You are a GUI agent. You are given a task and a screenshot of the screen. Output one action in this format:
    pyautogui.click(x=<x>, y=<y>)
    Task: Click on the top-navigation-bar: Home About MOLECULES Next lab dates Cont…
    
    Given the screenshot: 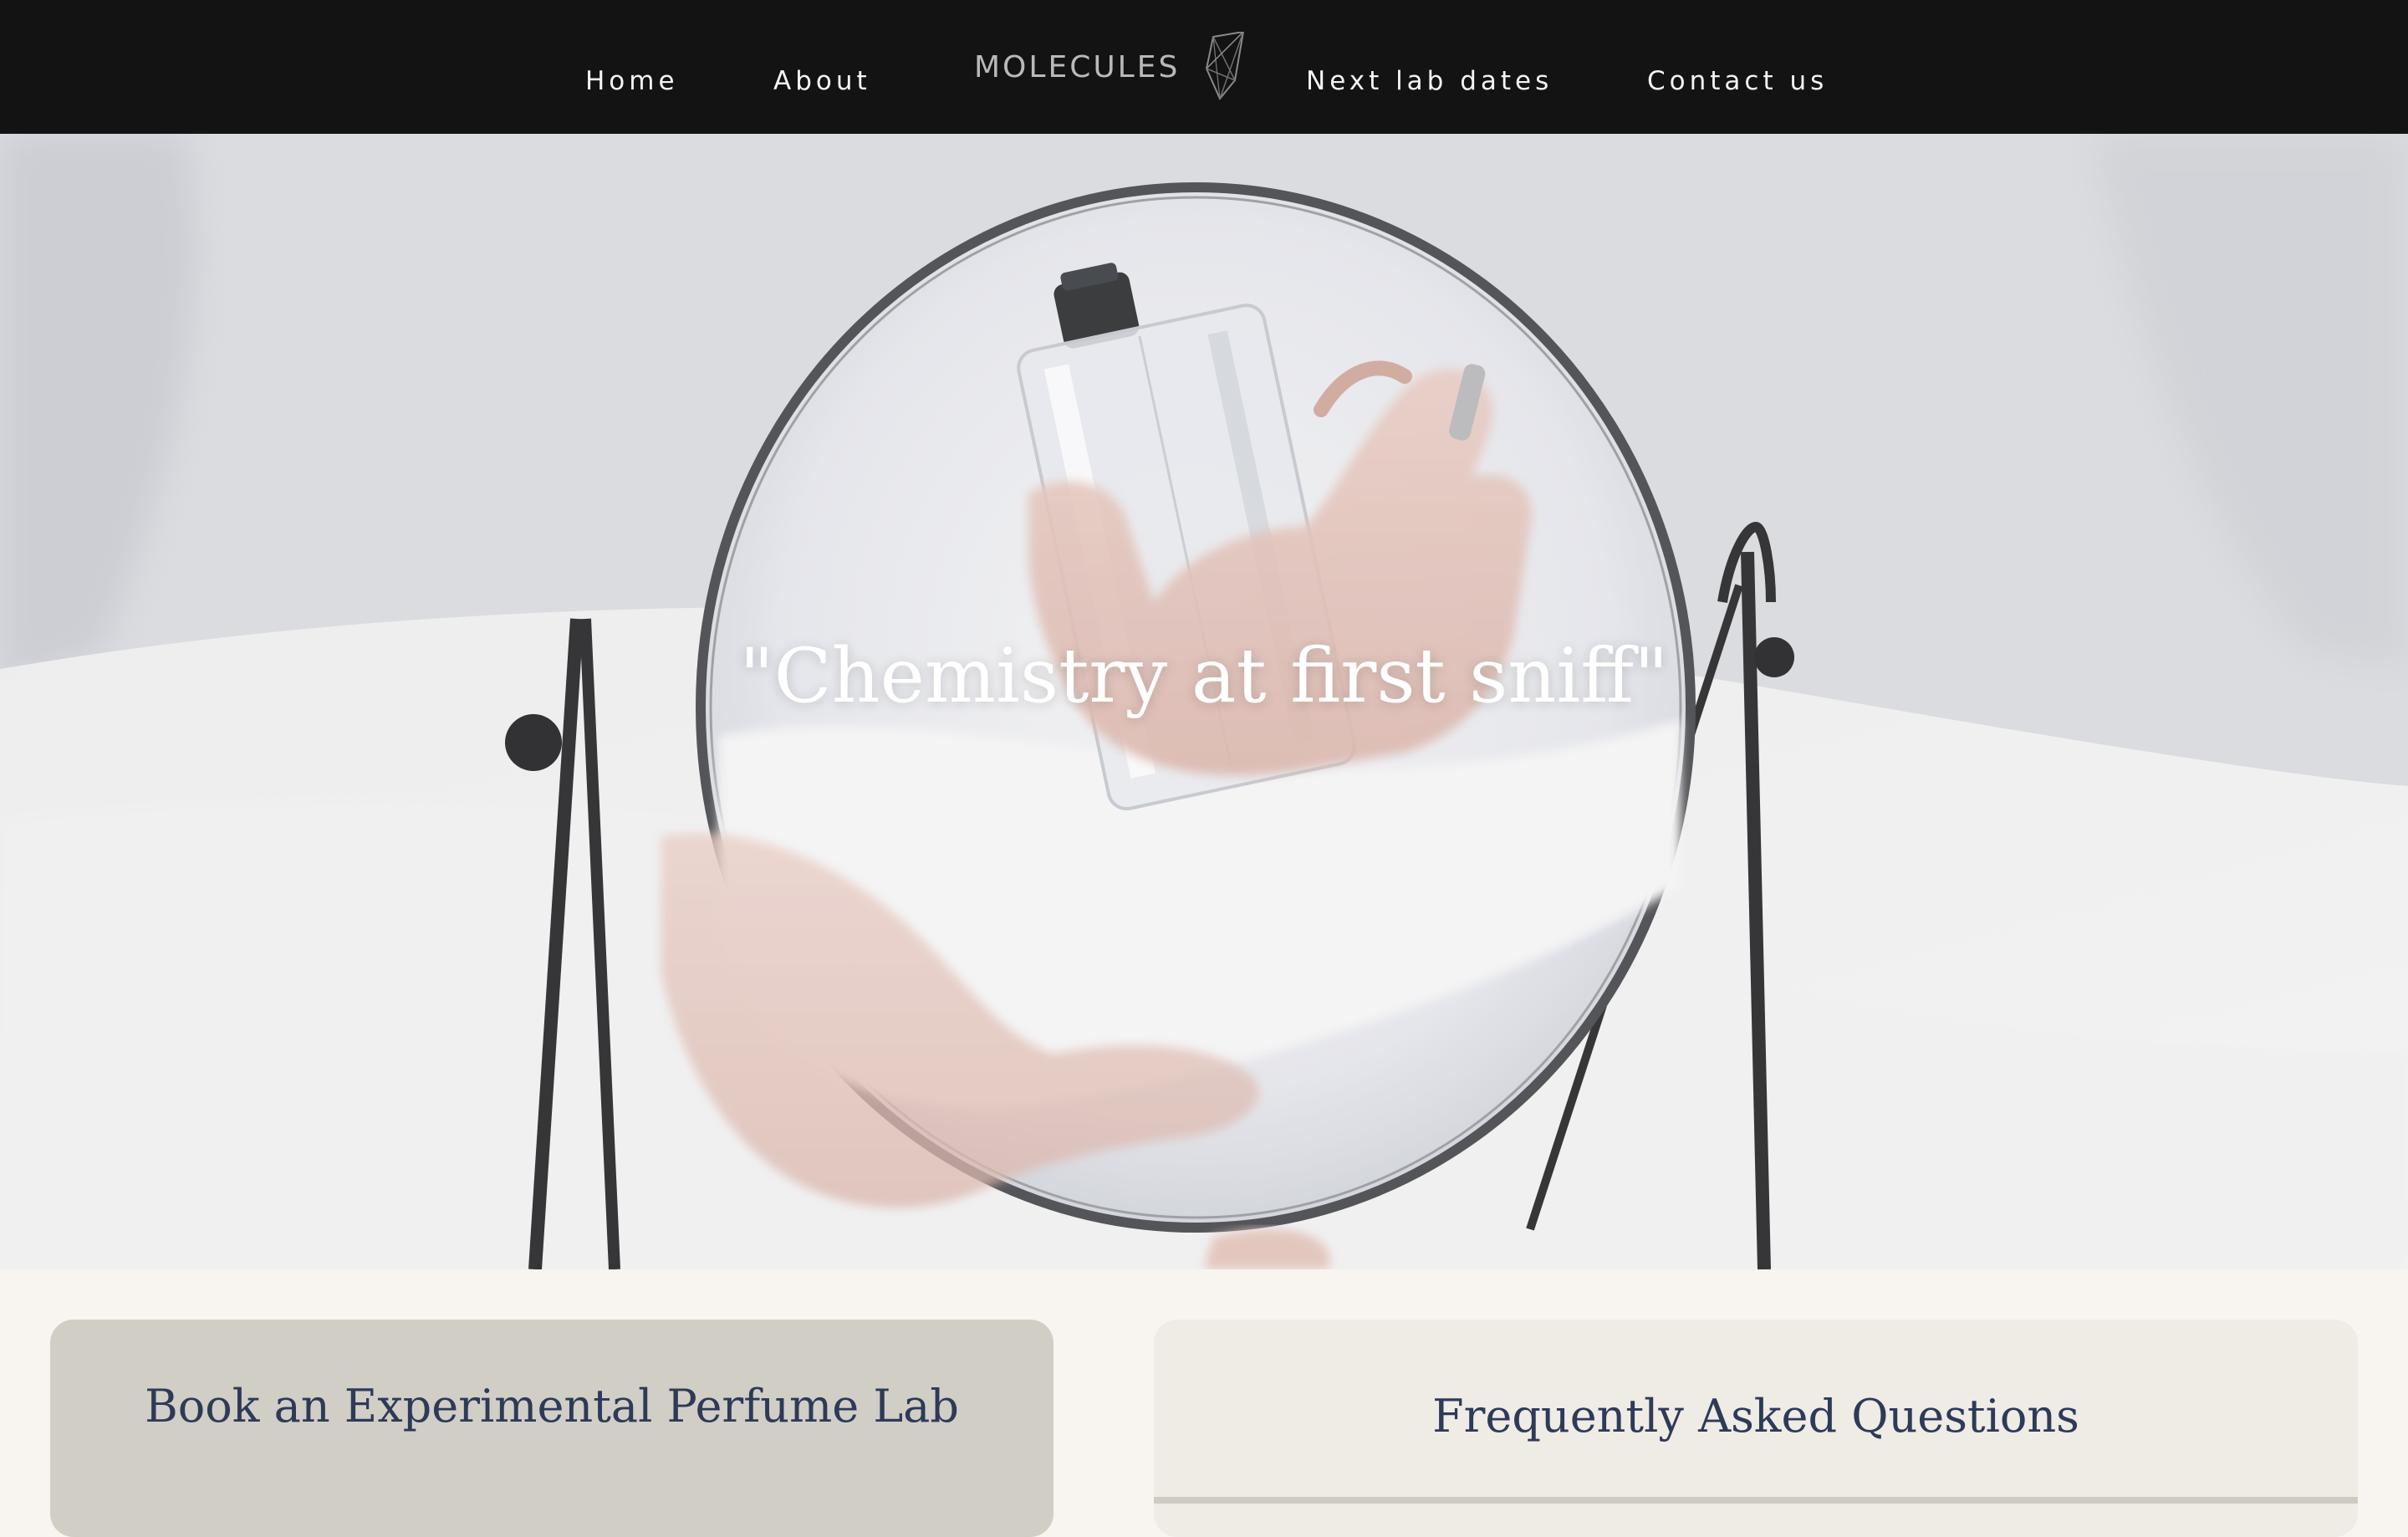 What is the action you would take?
    pyautogui.click(x=1204, y=67)
    